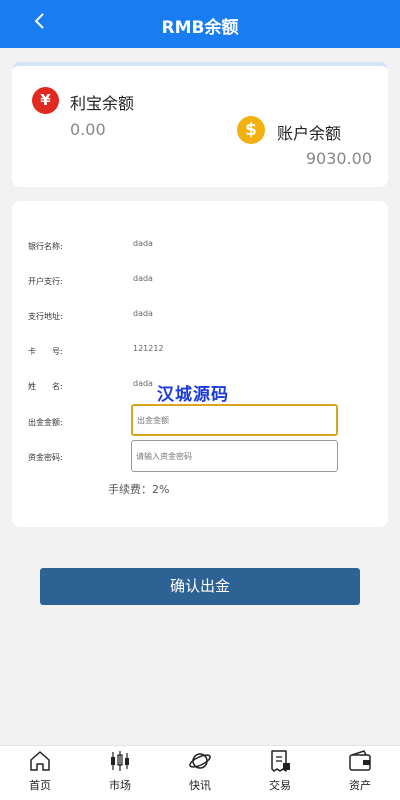 The width and height of the screenshot is (400, 800). I want to click on branch-address-value: dada, so click(143, 313).